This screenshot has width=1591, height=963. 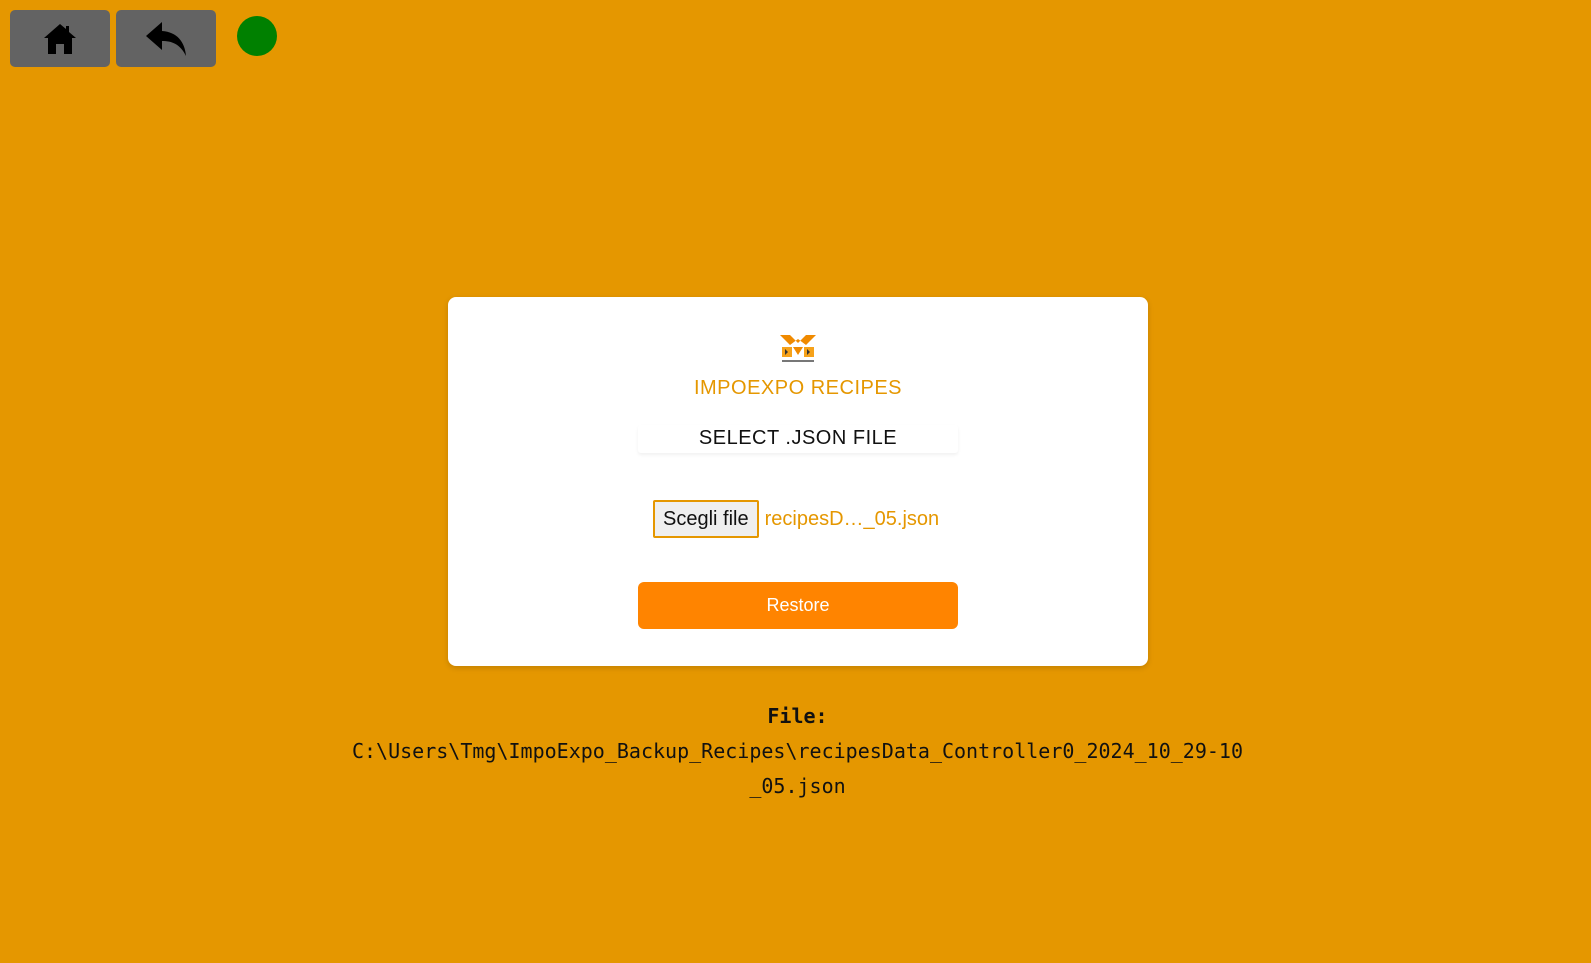 I want to click on back-arrow-icon, so click(x=166, y=38).